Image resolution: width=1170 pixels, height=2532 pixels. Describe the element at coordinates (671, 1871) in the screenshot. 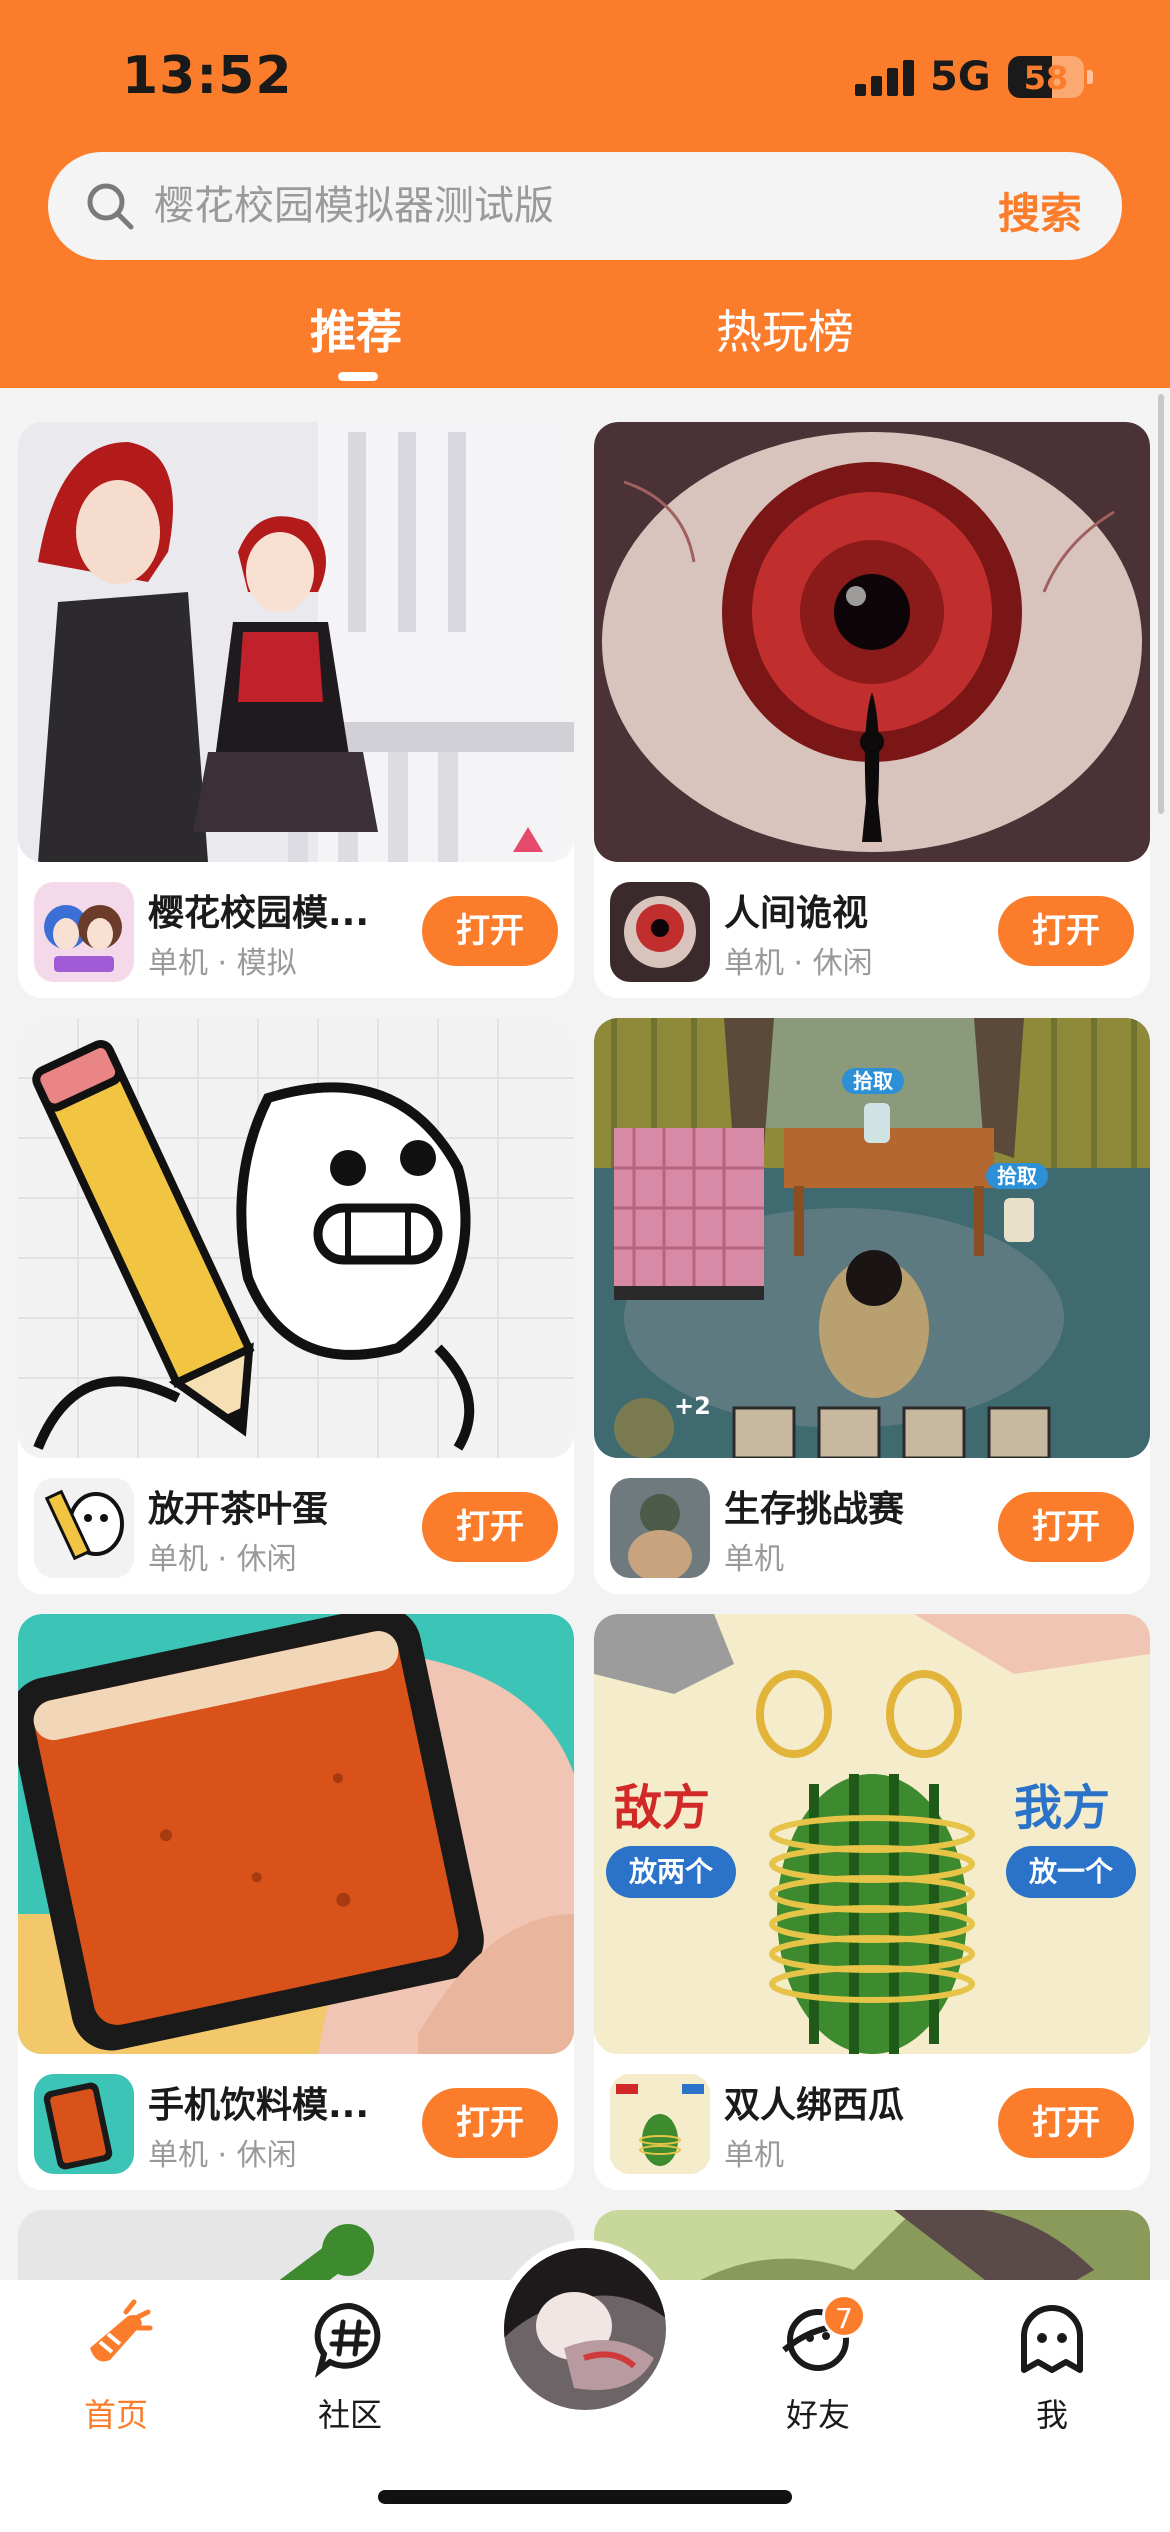

I see `enemy-place-button: 放两个` at that location.